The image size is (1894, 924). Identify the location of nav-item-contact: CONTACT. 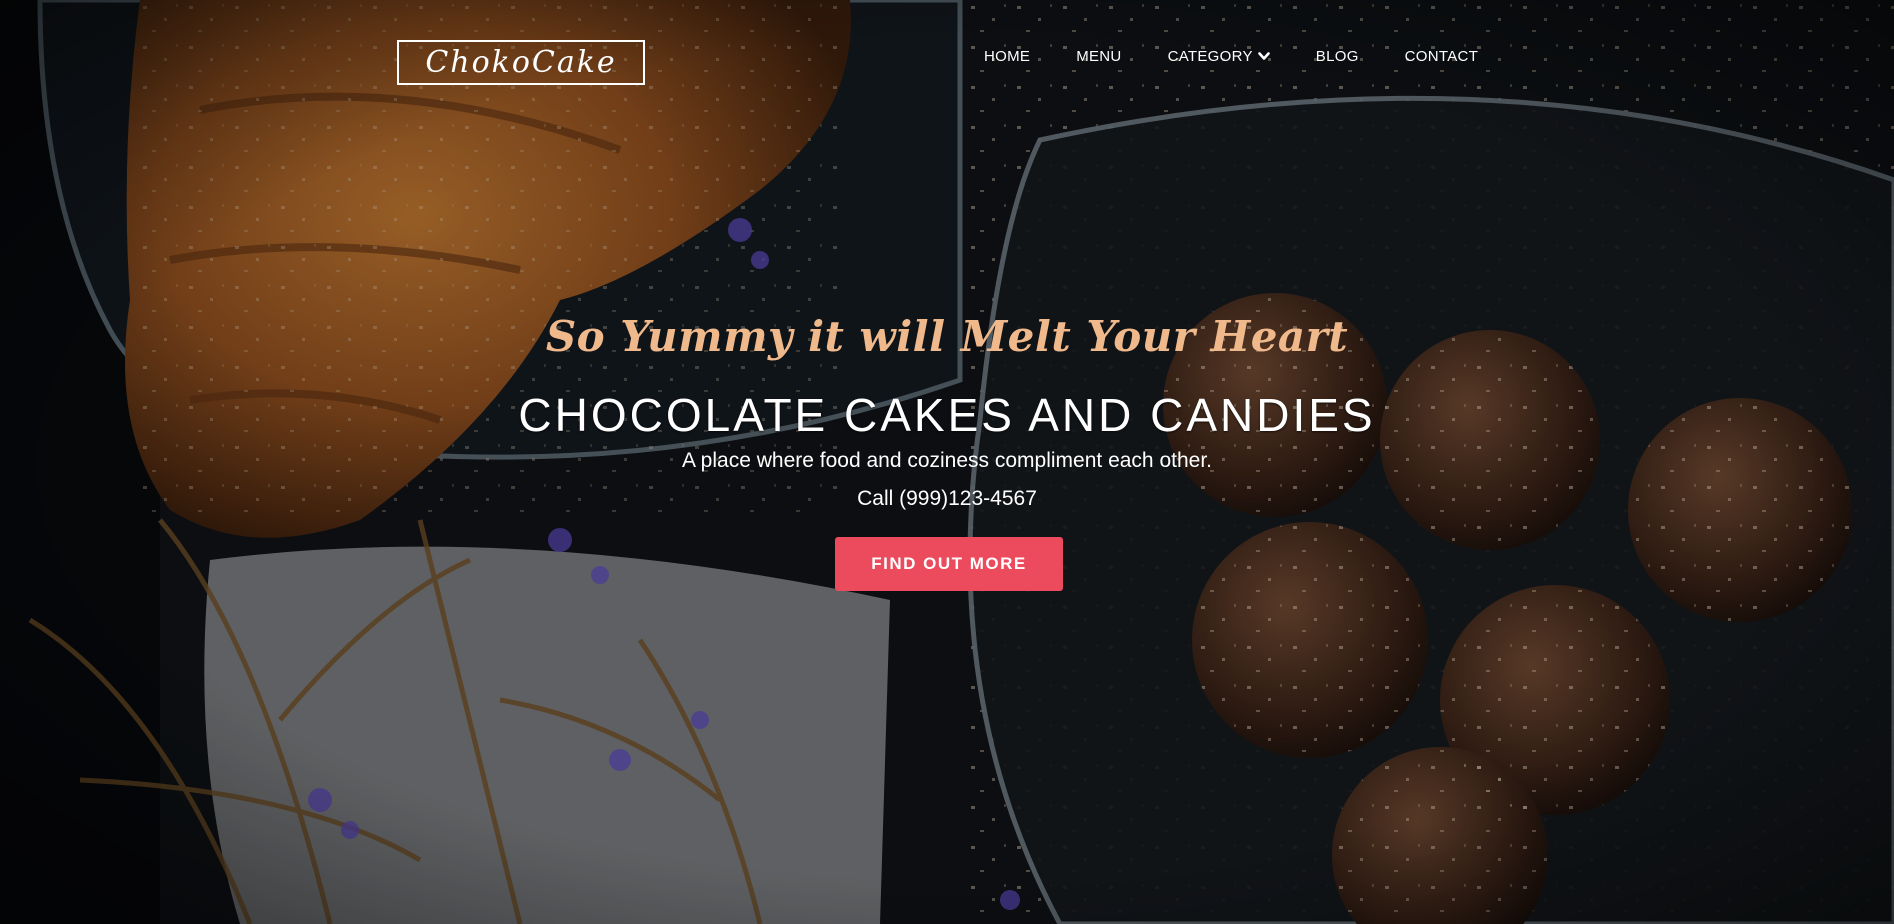
(1441, 56).